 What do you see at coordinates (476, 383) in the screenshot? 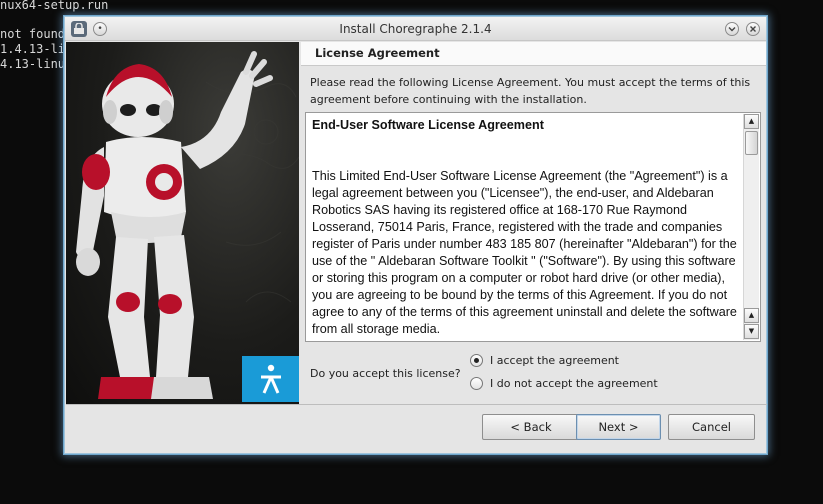
I see `radio-unselected-icon` at bounding box center [476, 383].